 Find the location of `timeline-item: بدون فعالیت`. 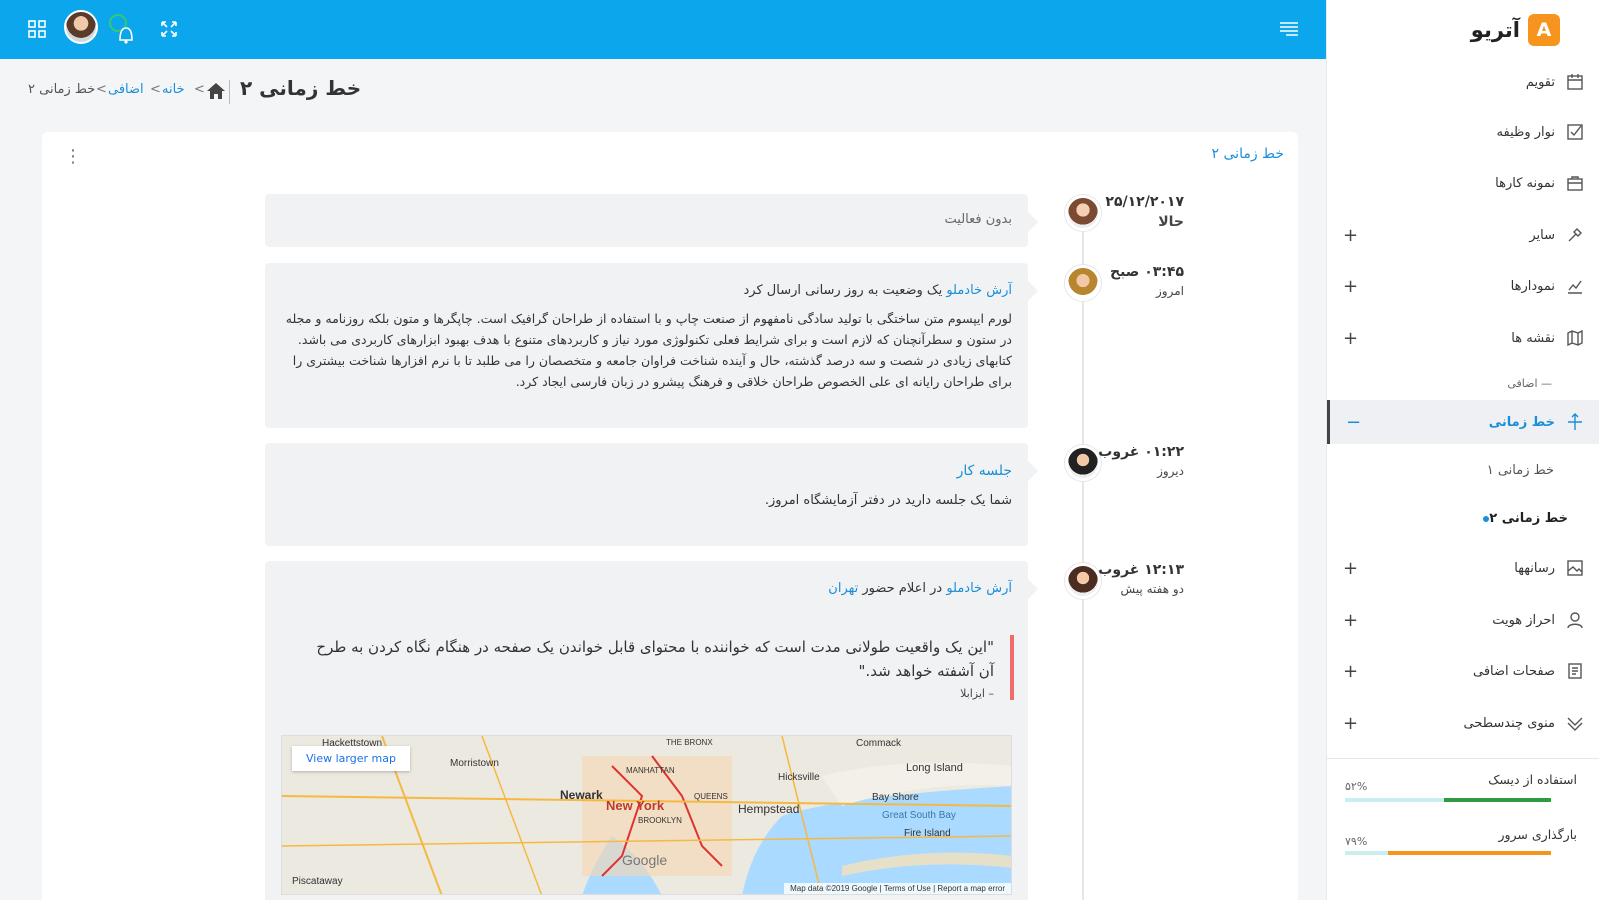

timeline-item: بدون فعالیت is located at coordinates (651, 220).